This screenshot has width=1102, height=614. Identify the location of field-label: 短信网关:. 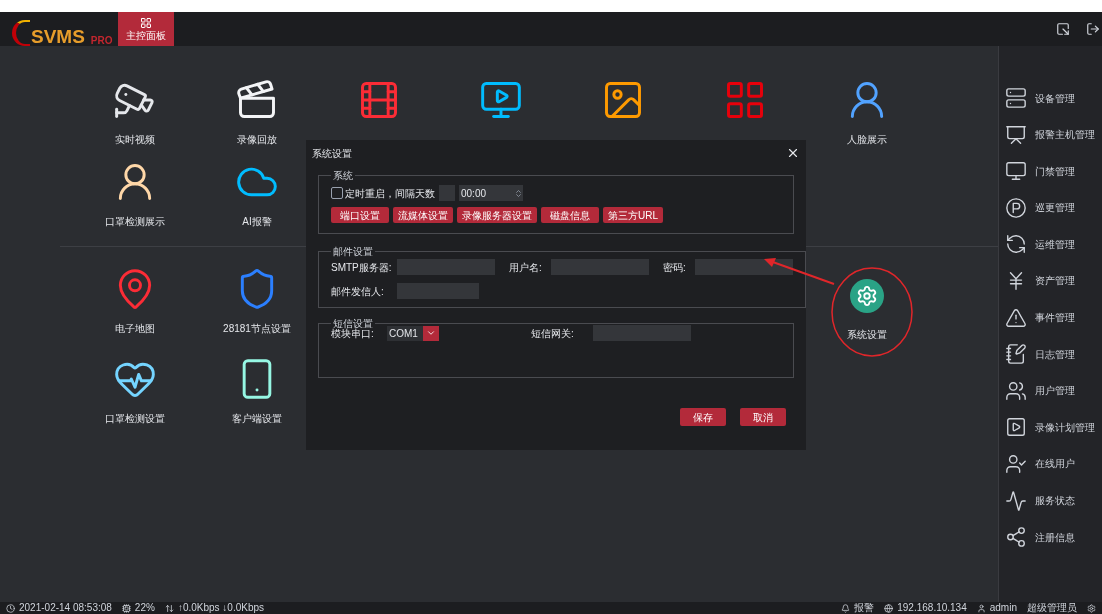
(553, 333).